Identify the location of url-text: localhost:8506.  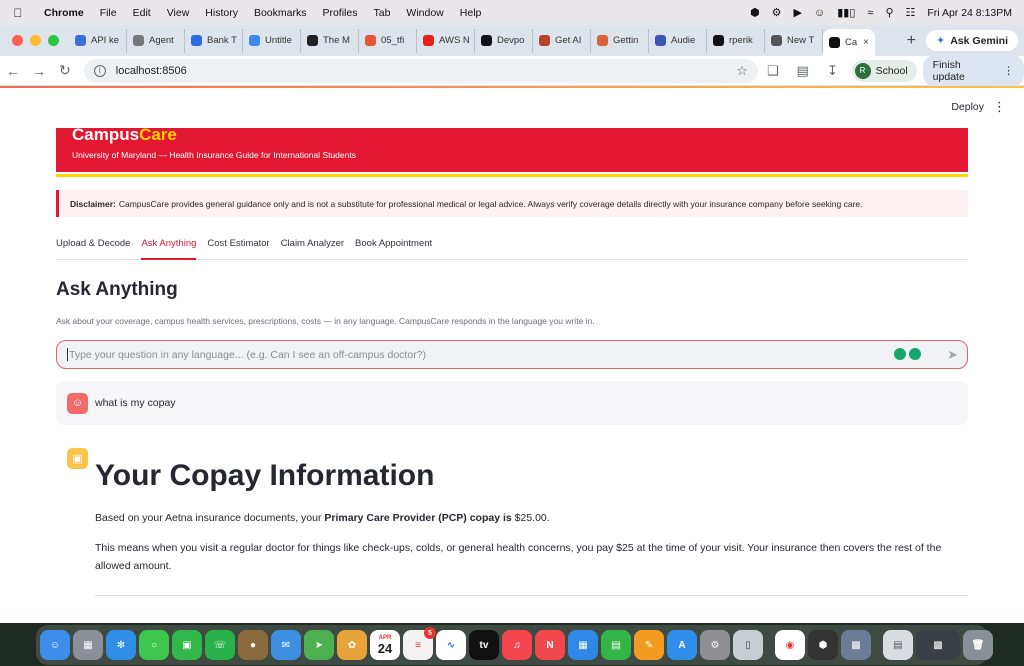
(151, 71).